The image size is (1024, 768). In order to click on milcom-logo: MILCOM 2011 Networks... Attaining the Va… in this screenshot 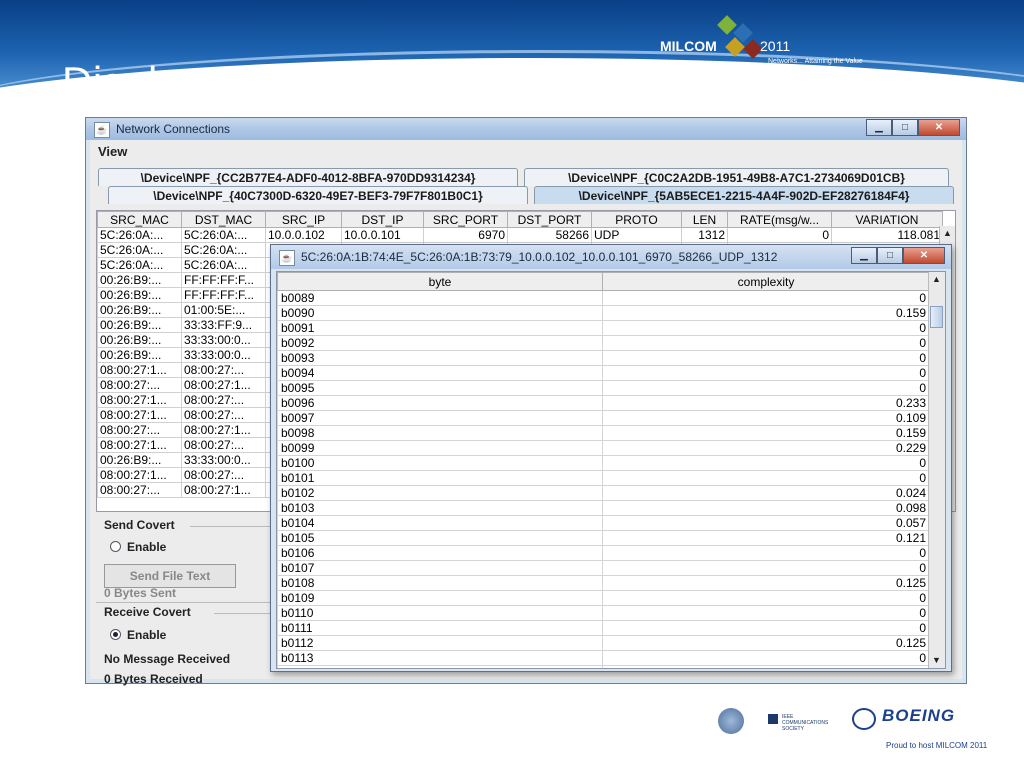, I will do `click(780, 45)`.